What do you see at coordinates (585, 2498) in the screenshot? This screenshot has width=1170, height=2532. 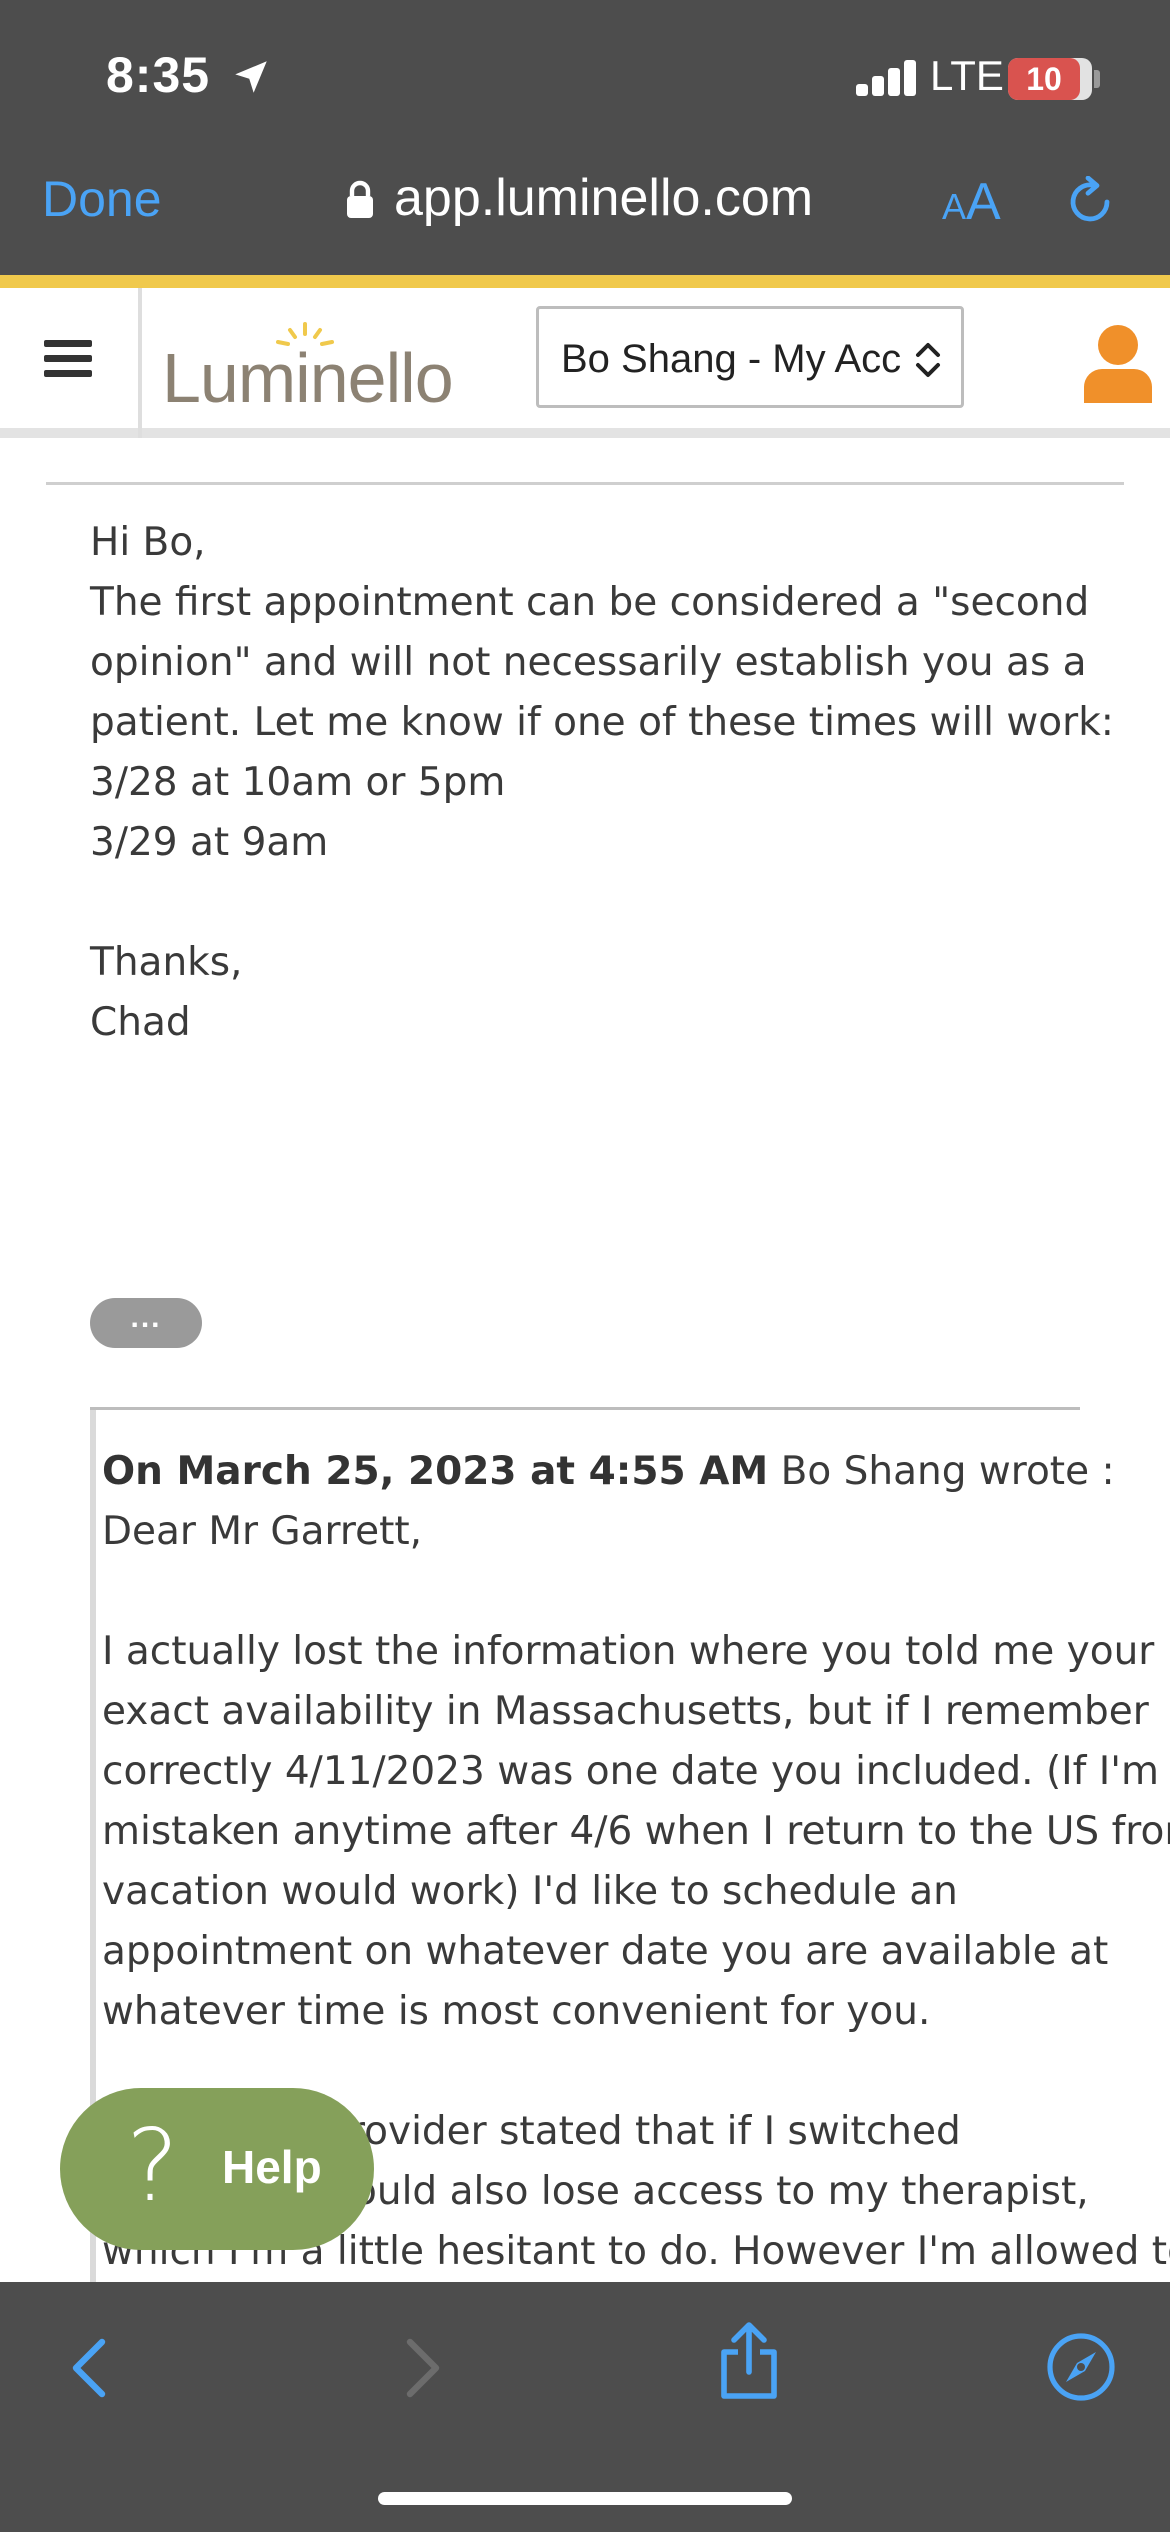 I see `home-indicator` at bounding box center [585, 2498].